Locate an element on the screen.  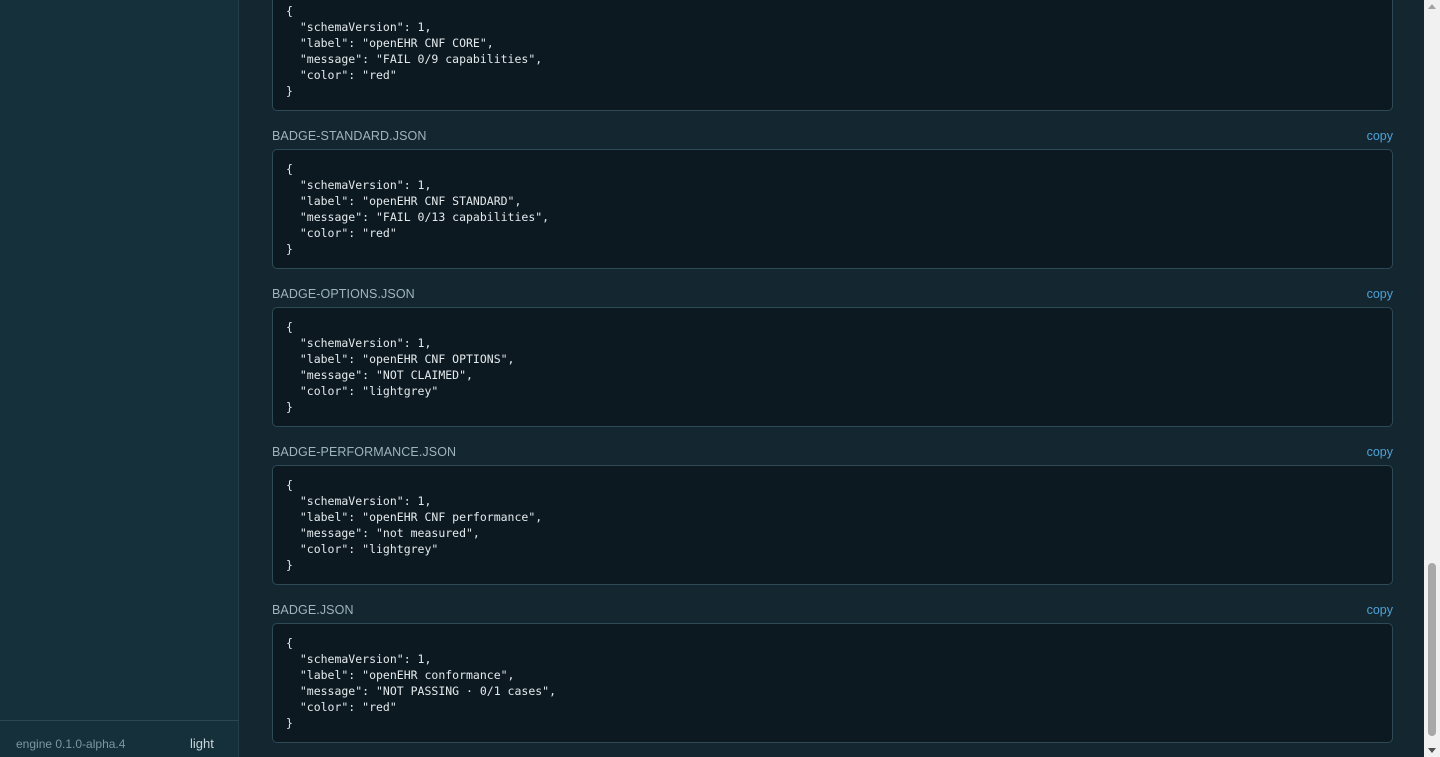
sidebar-footer: engine 0.1.0-alpha.4 light is located at coordinates (119, 738).